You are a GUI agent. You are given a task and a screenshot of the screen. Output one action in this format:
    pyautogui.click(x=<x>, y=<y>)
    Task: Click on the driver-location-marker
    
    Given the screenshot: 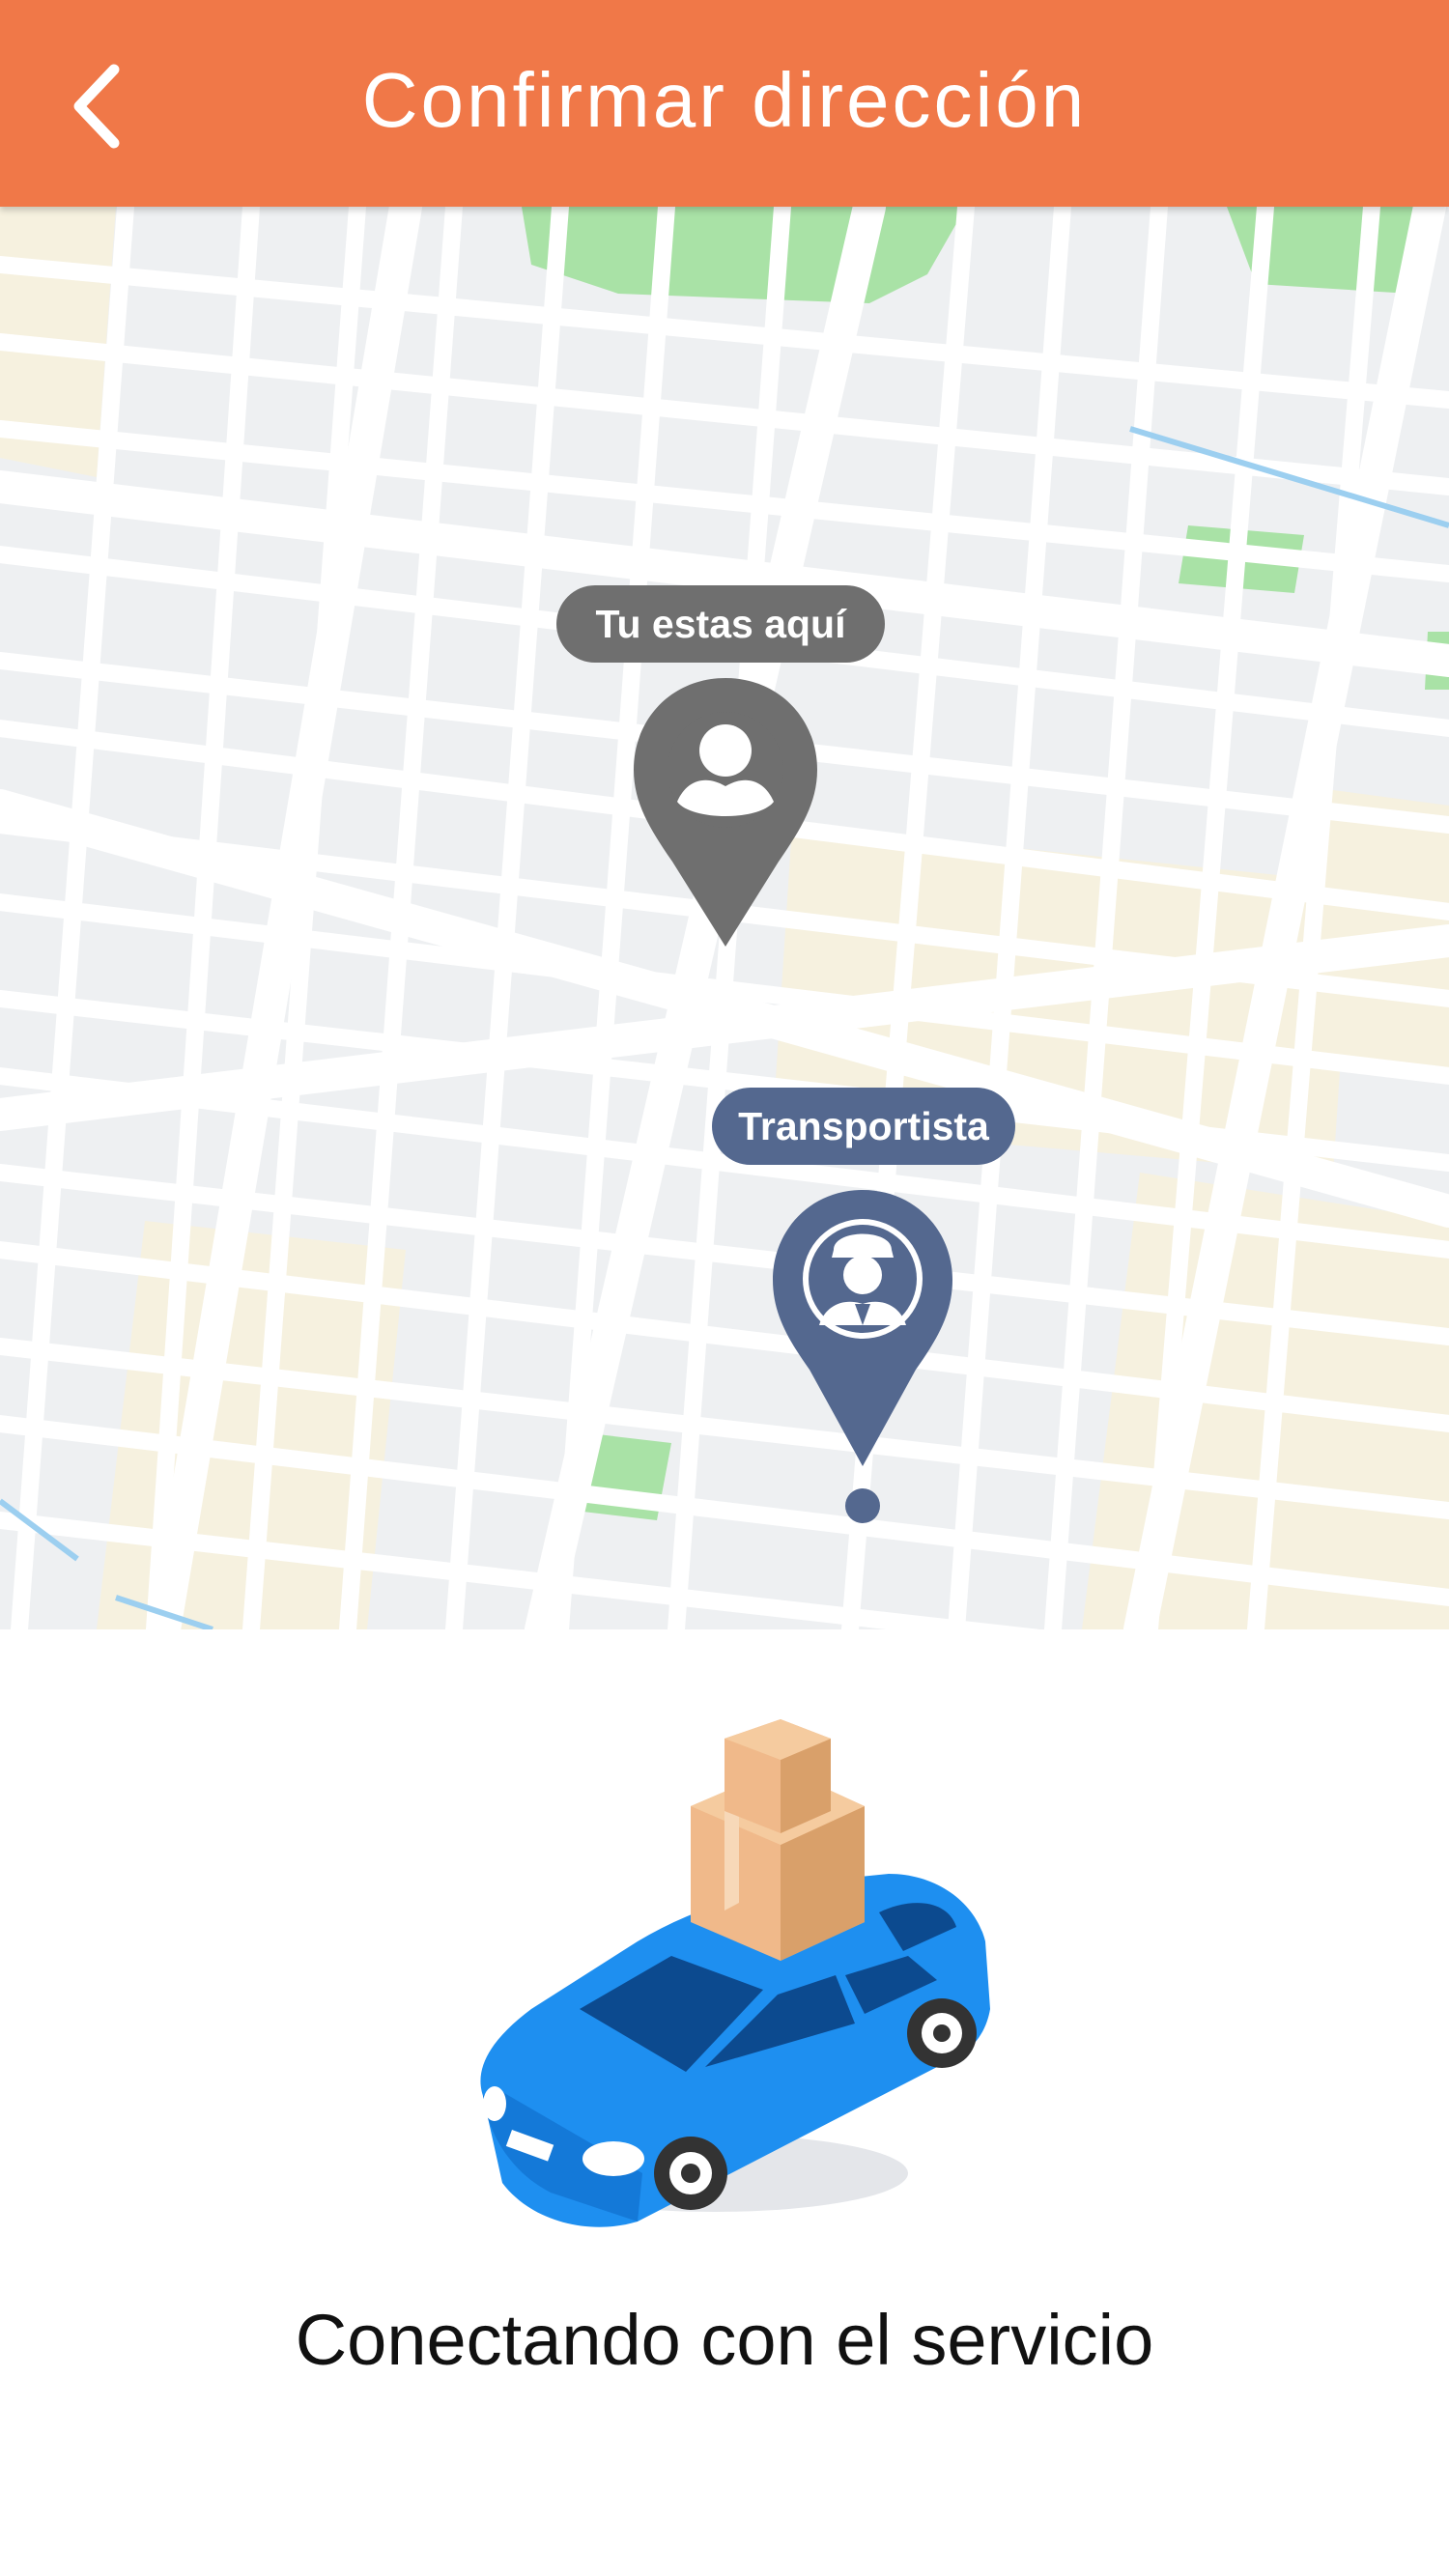 What is the action you would take?
    pyautogui.click(x=862, y=1359)
    